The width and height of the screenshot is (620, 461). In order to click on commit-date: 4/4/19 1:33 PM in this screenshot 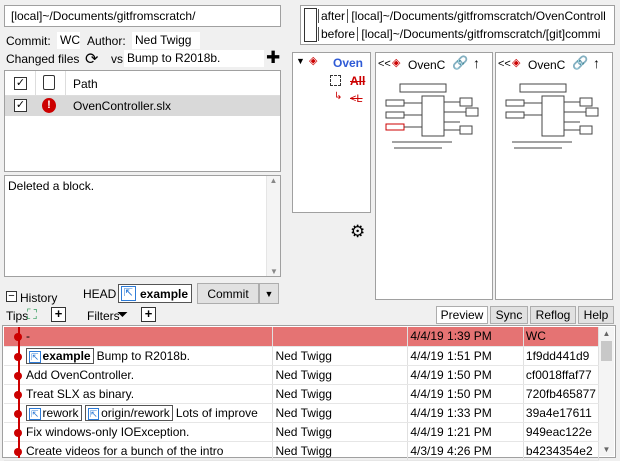, I will do `click(465, 413)`.